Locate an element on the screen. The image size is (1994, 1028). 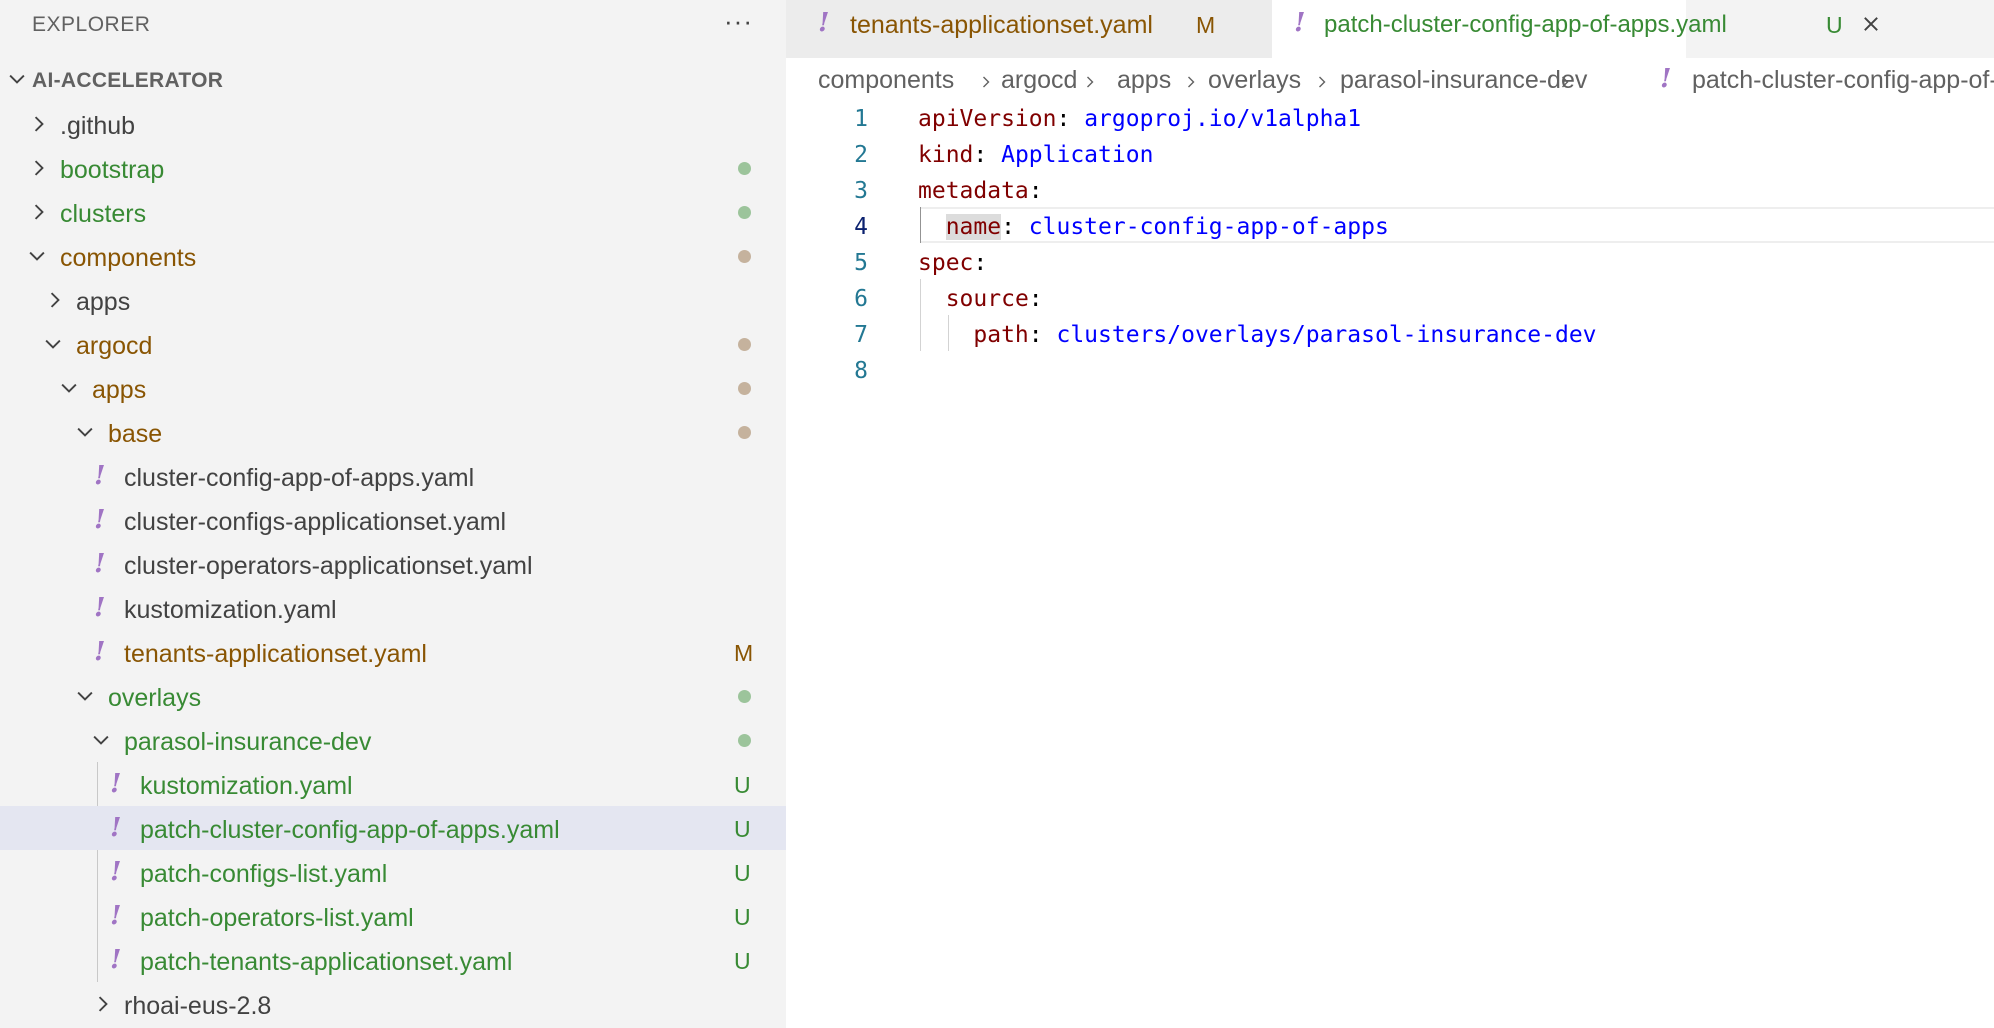
line-number: 5 is located at coordinates (861, 263).